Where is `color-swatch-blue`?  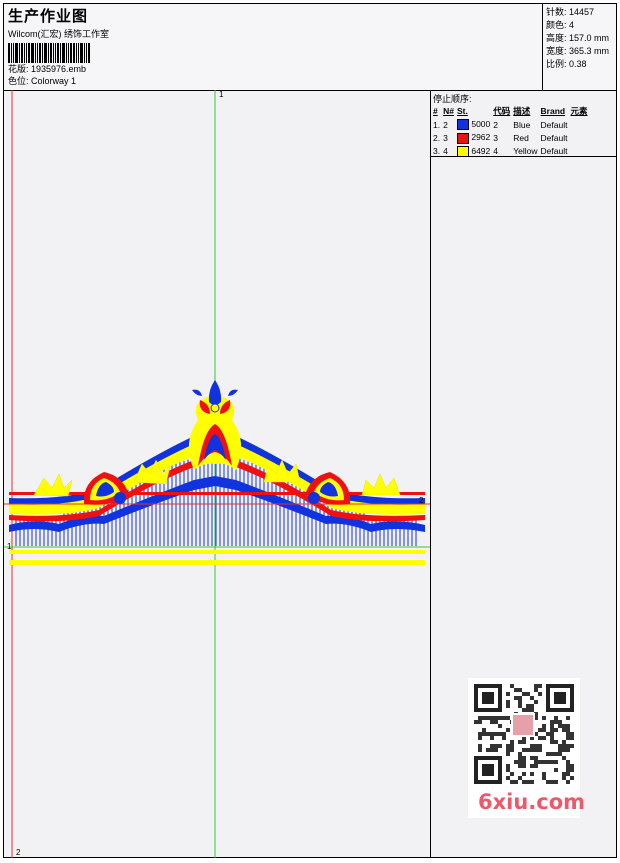
color-swatch-blue is located at coordinates (462, 125).